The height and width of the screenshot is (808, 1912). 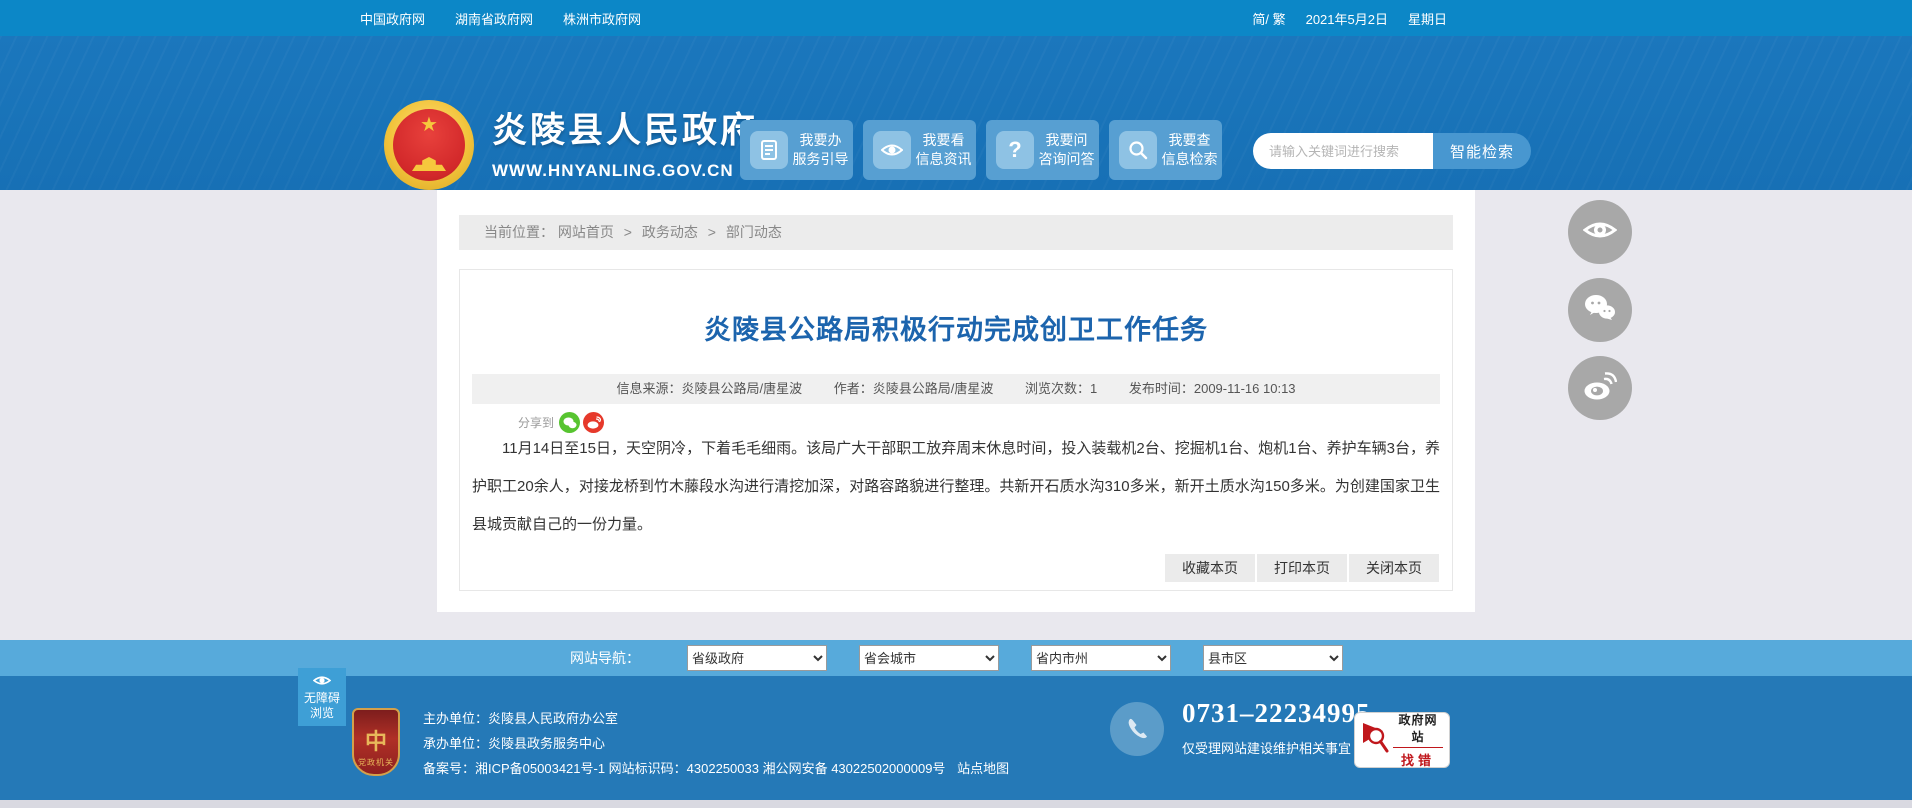 What do you see at coordinates (1268, 18) in the screenshot?
I see `lang-switch: 简/ 繁` at bounding box center [1268, 18].